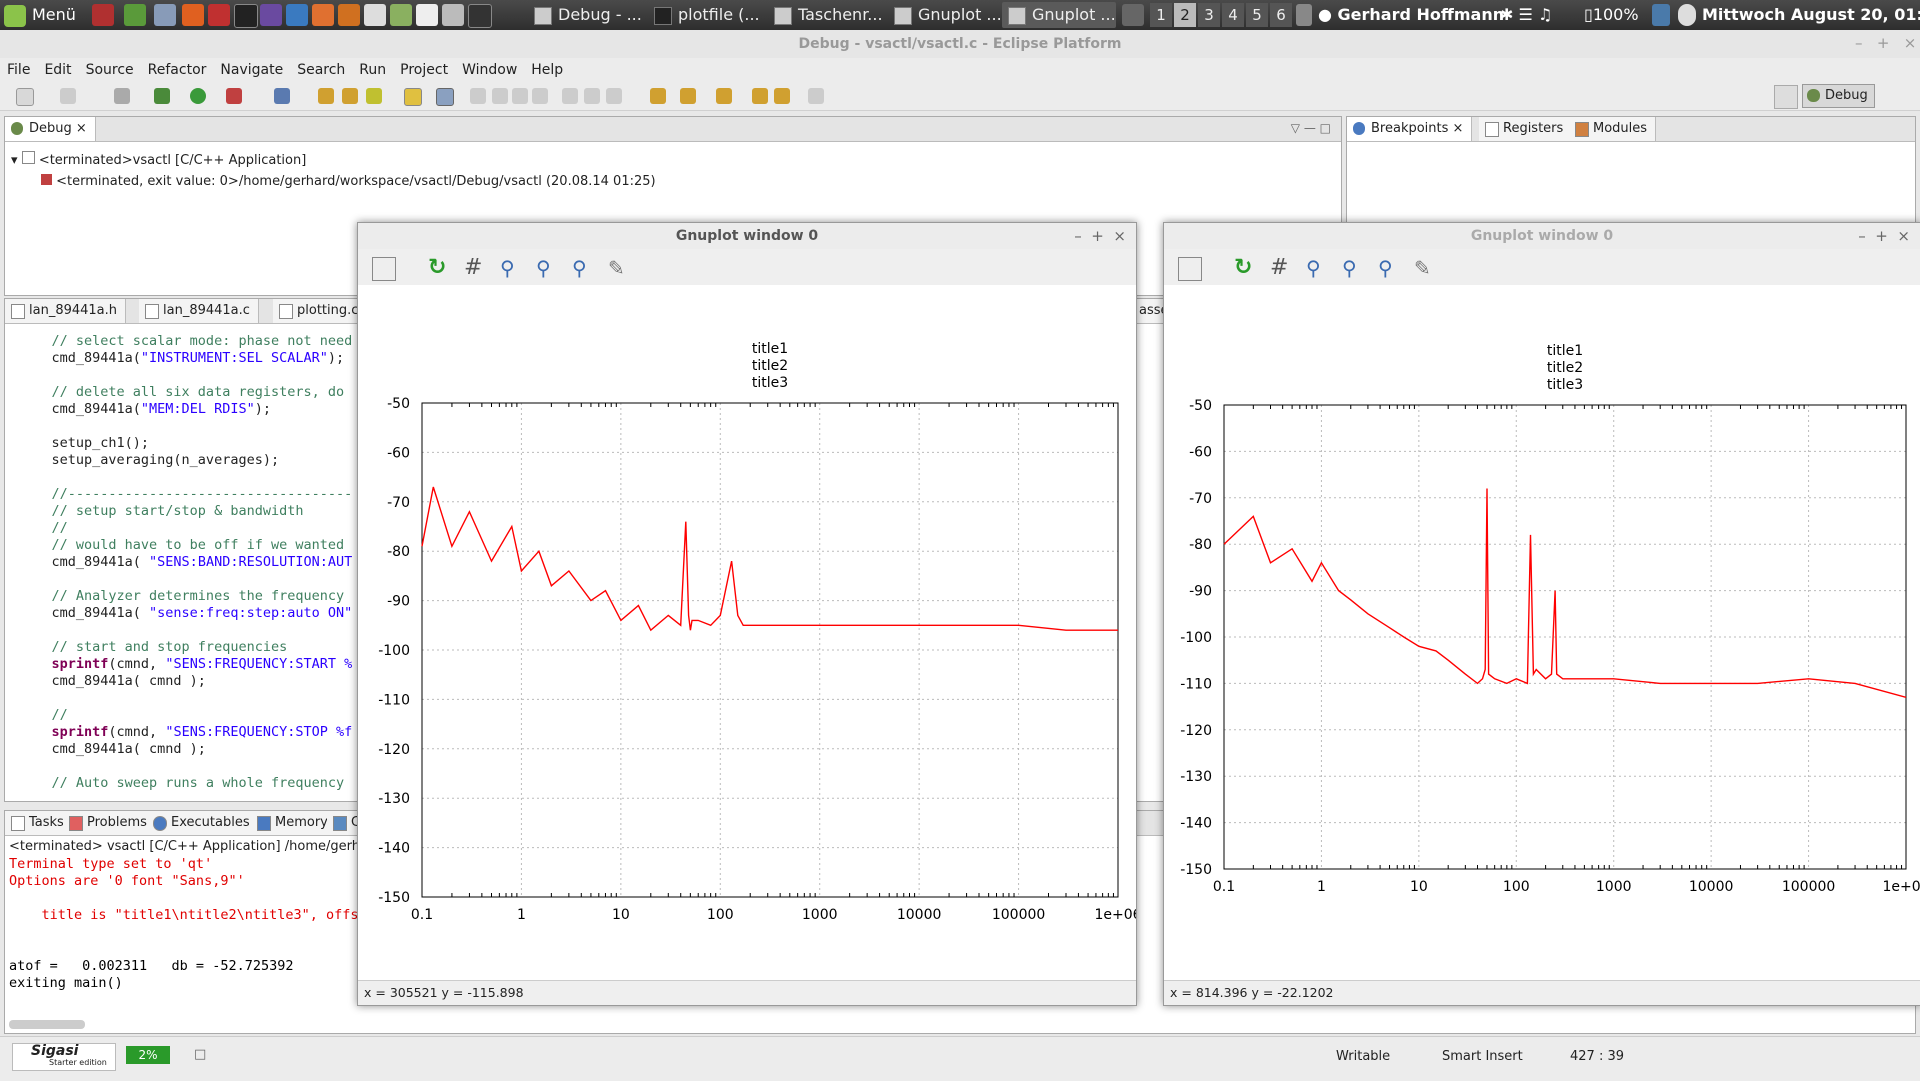 The height and width of the screenshot is (1081, 1920). What do you see at coordinates (135, 15) in the screenshot?
I see `monitor-icon` at bounding box center [135, 15].